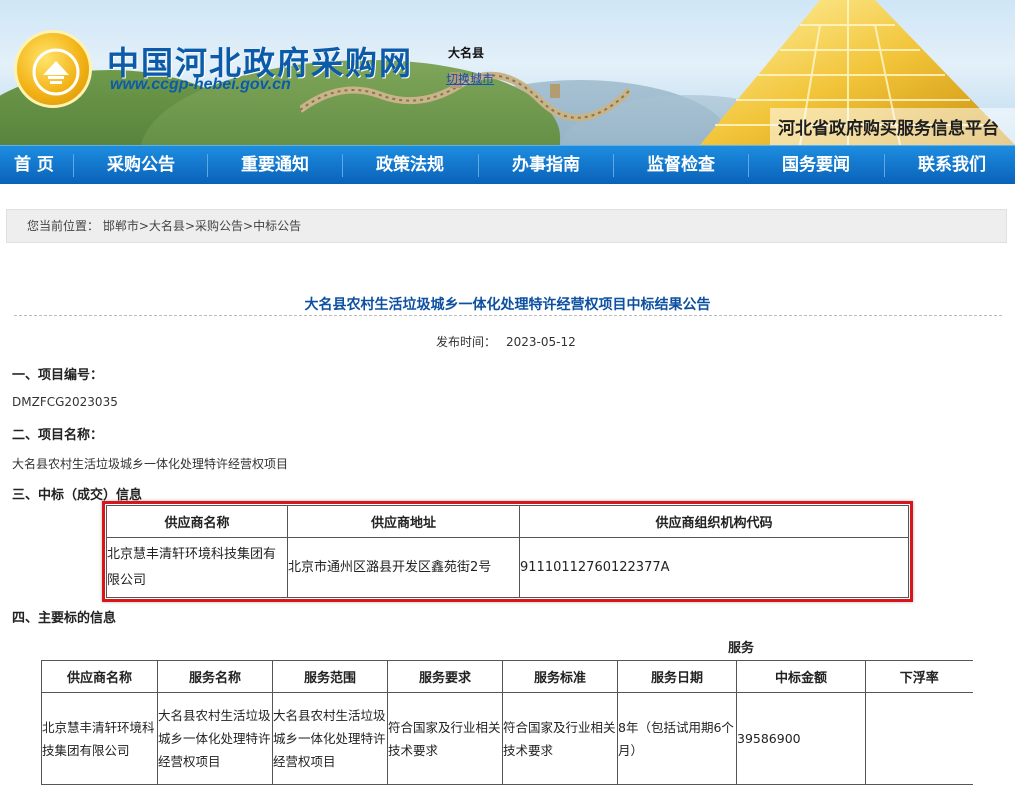  Describe the element at coordinates (121, 226) in the screenshot. I see `breadcrumb-item-city: 邯郸市` at that location.